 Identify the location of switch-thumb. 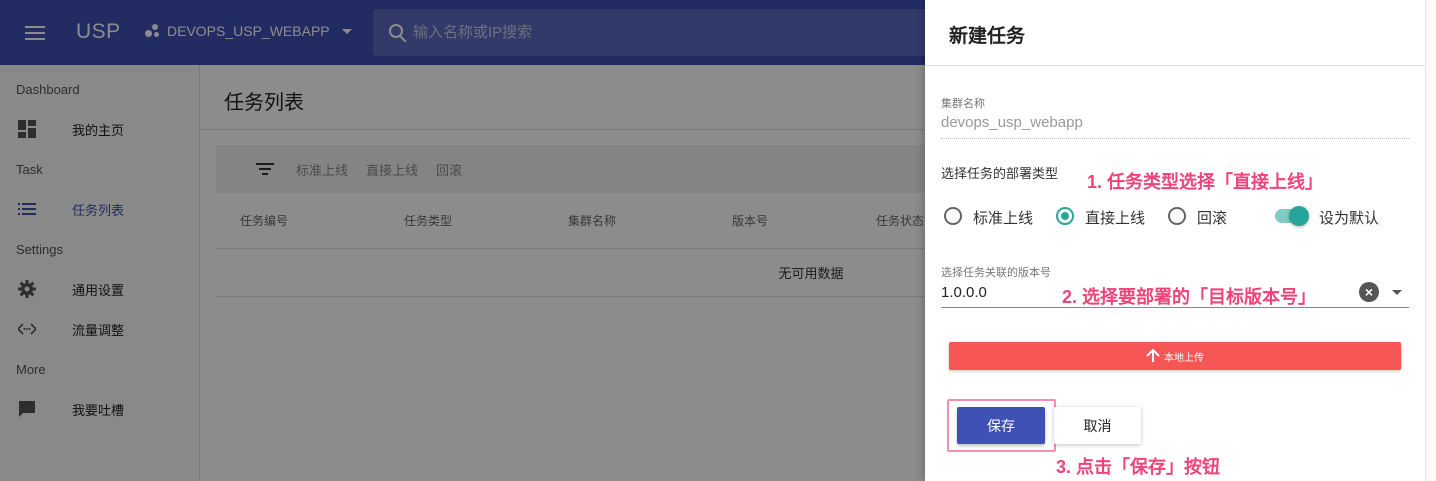
(1299, 216).